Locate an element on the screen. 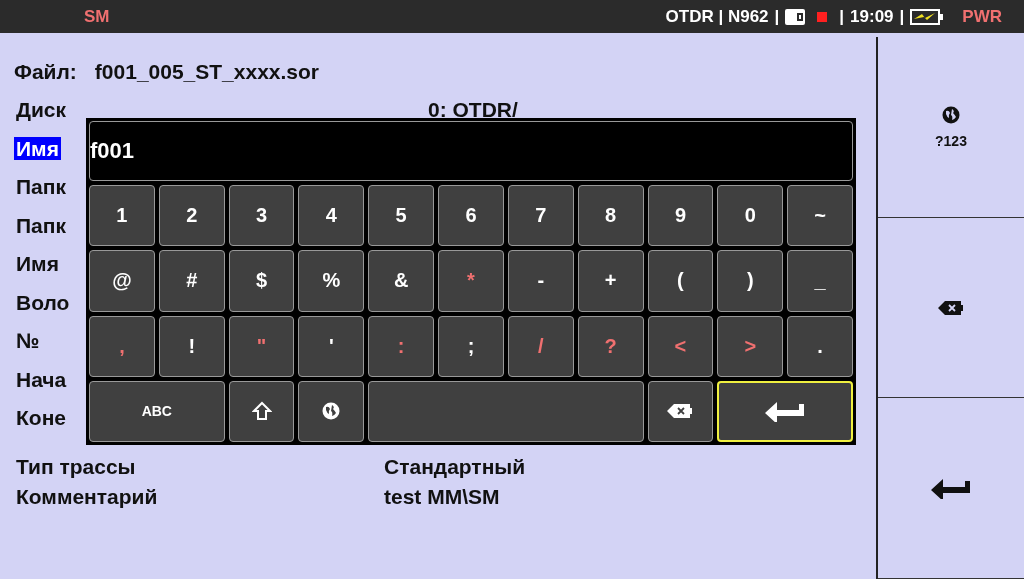  field-label: Тип трассы is located at coordinates (76, 466).